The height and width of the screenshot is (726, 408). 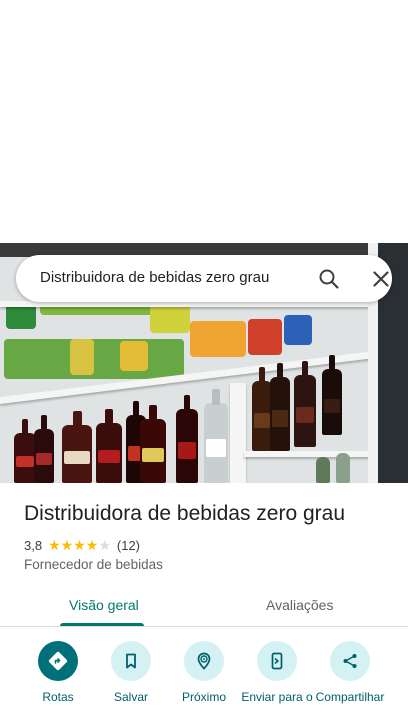 What do you see at coordinates (185, 513) in the screenshot?
I see `place-title: Distribuidora de bebidas zero grau` at bounding box center [185, 513].